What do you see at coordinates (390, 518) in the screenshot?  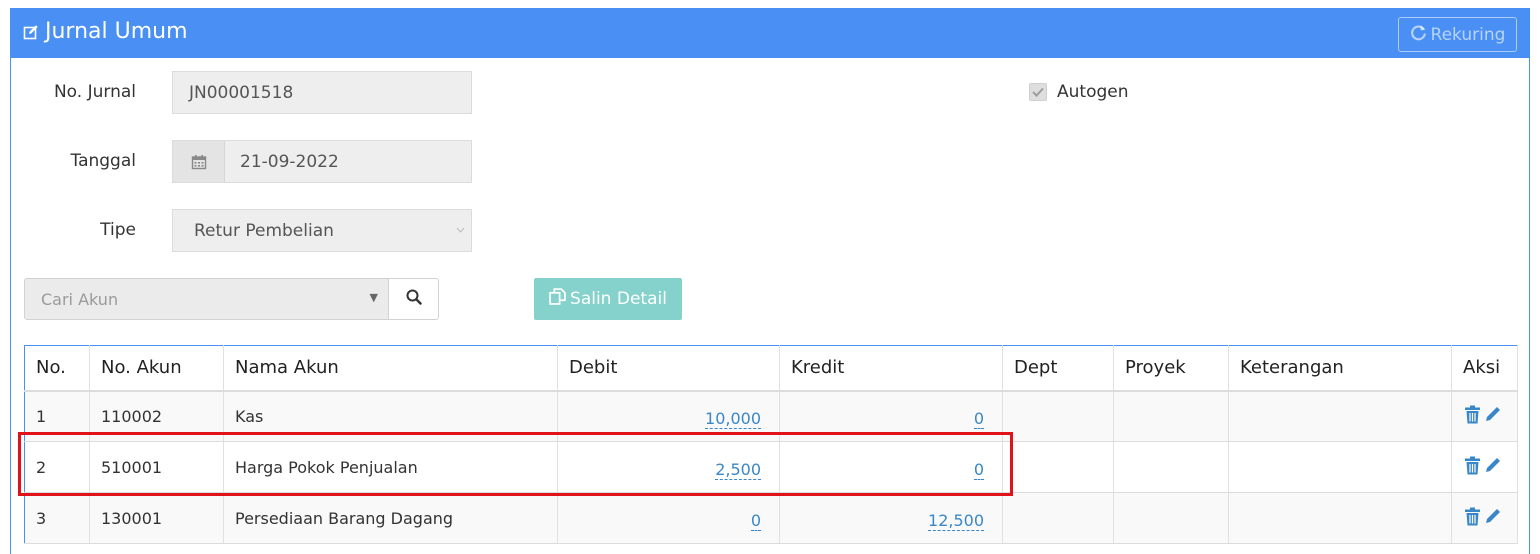 I see `cell-nama-akun: Persediaan Barang Dagang` at bounding box center [390, 518].